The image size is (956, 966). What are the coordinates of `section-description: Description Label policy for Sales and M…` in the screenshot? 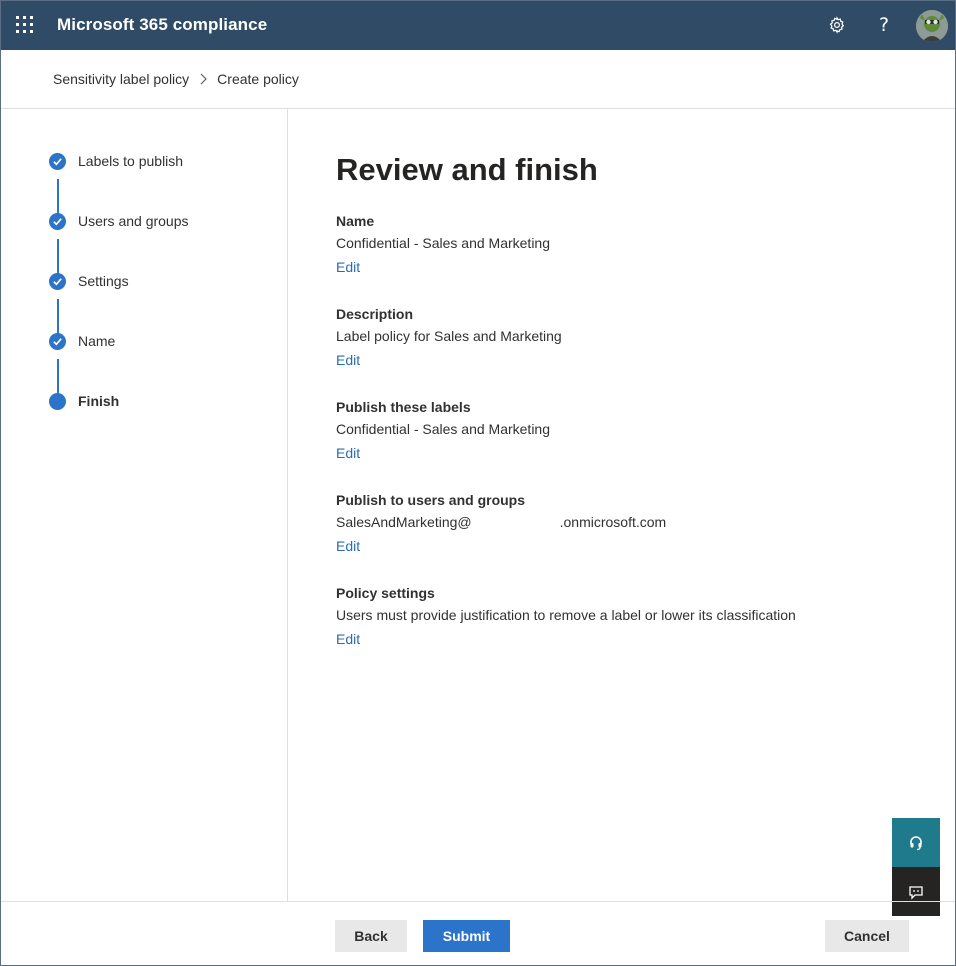 It's located at (636, 338).